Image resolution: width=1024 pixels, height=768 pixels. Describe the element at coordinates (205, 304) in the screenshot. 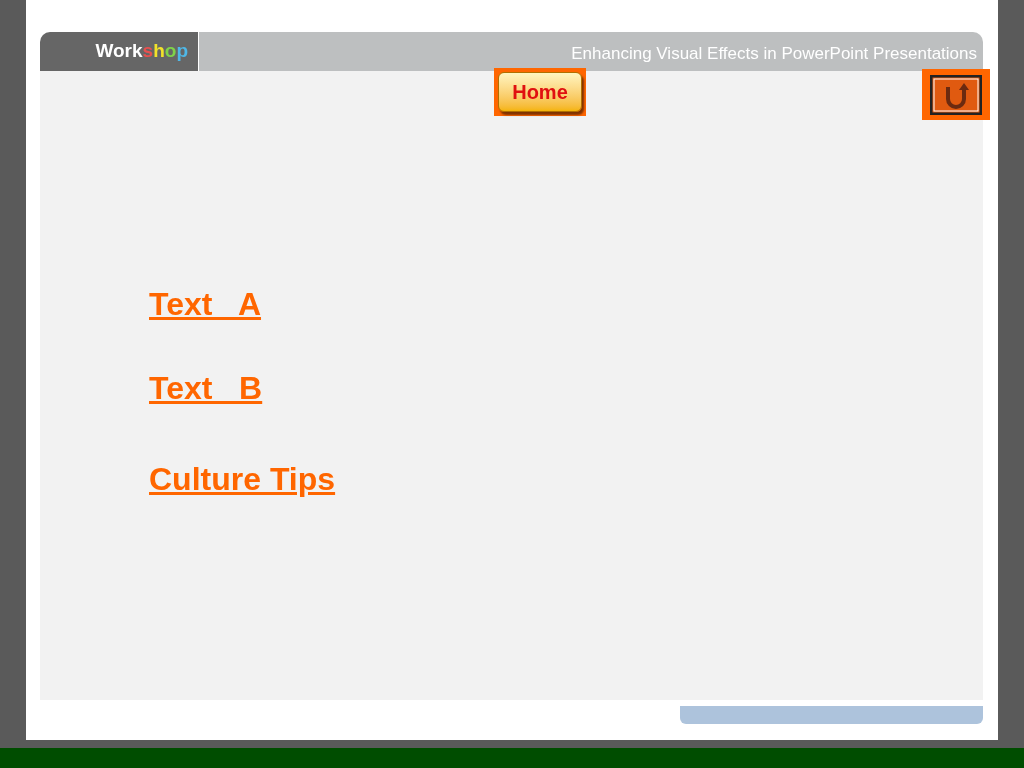

I see `slide-link: Text A` at that location.